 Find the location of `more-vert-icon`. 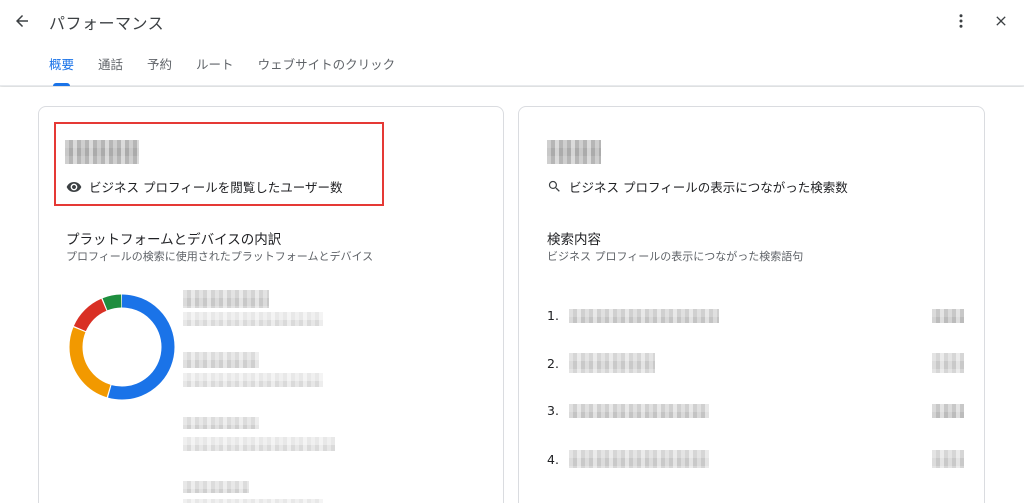

more-vert-icon is located at coordinates (961, 21).